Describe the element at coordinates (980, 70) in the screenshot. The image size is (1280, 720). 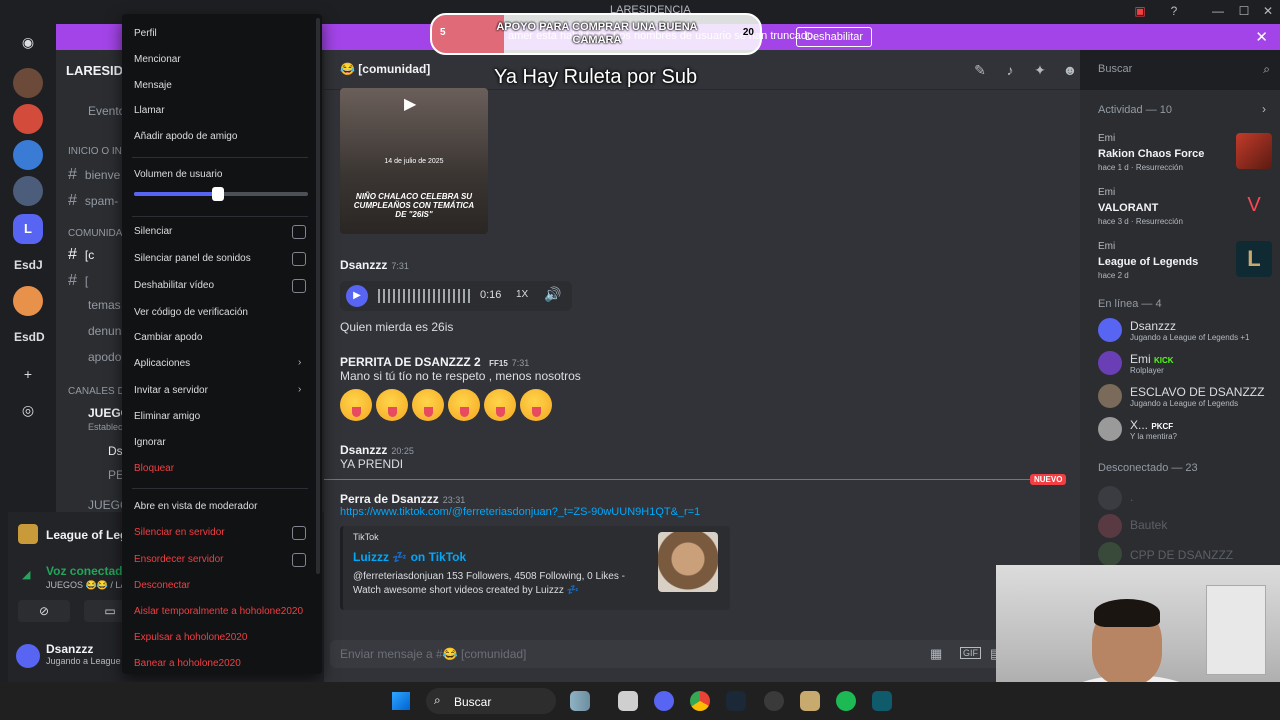
I see `threads-icon: ✎` at that location.